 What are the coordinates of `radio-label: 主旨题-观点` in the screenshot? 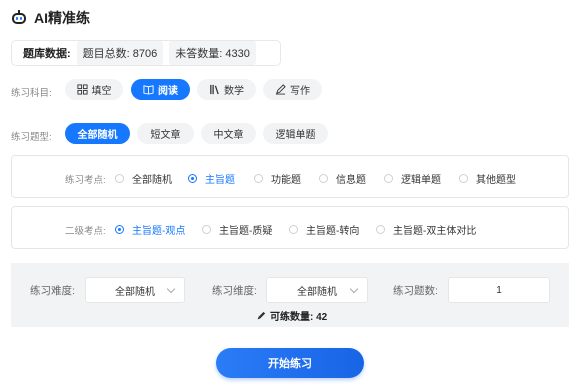 It's located at (159, 231).